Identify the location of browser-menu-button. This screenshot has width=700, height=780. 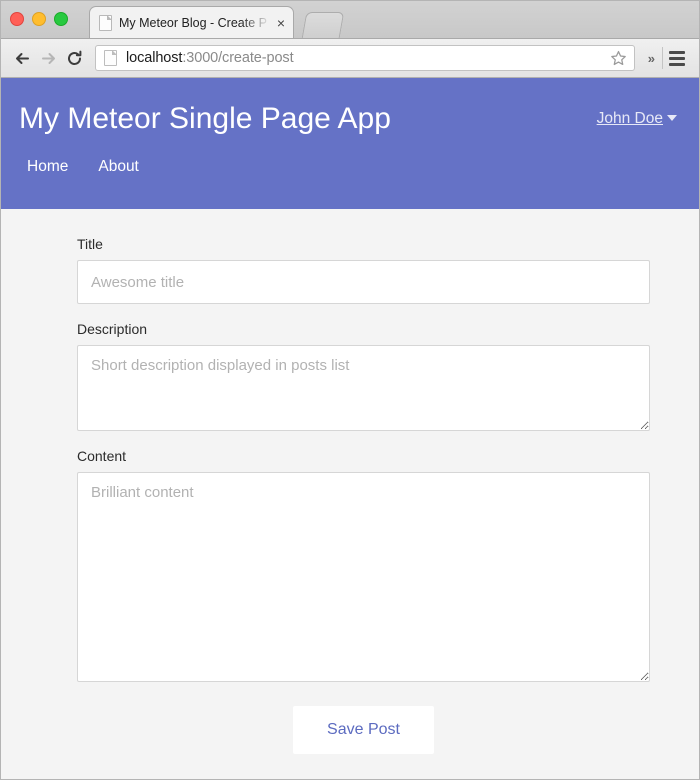
(677, 58).